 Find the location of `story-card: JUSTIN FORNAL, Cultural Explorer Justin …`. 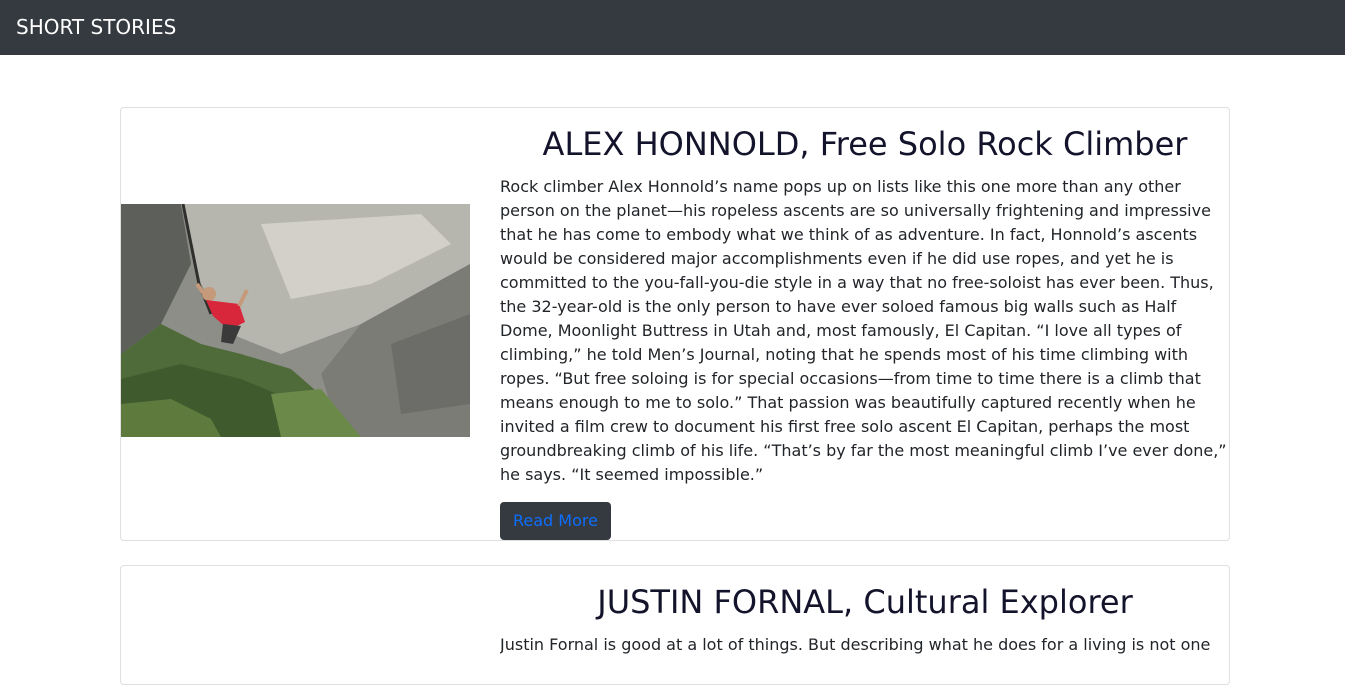

story-card: JUSTIN FORNAL, Cultural Explorer Justin … is located at coordinates (675, 625).